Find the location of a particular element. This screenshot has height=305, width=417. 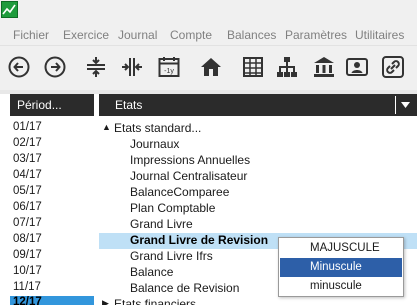

app-chart-icon is located at coordinates (9, 9).